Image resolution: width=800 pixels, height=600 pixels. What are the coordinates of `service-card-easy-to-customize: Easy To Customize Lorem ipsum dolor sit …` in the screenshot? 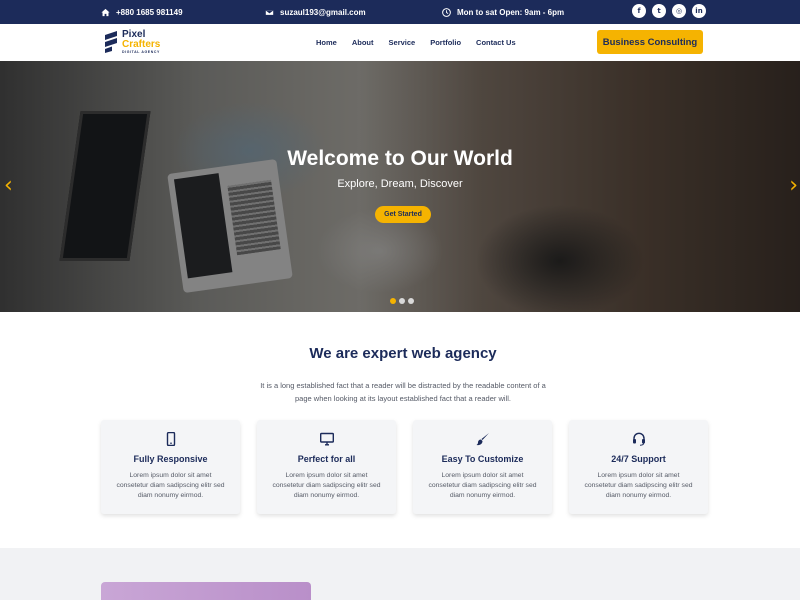 It's located at (482, 467).